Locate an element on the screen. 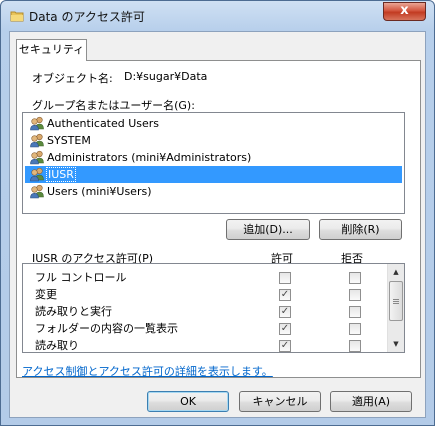  user-list-item: Administrators (mini¥Administrators) is located at coordinates (213, 157).